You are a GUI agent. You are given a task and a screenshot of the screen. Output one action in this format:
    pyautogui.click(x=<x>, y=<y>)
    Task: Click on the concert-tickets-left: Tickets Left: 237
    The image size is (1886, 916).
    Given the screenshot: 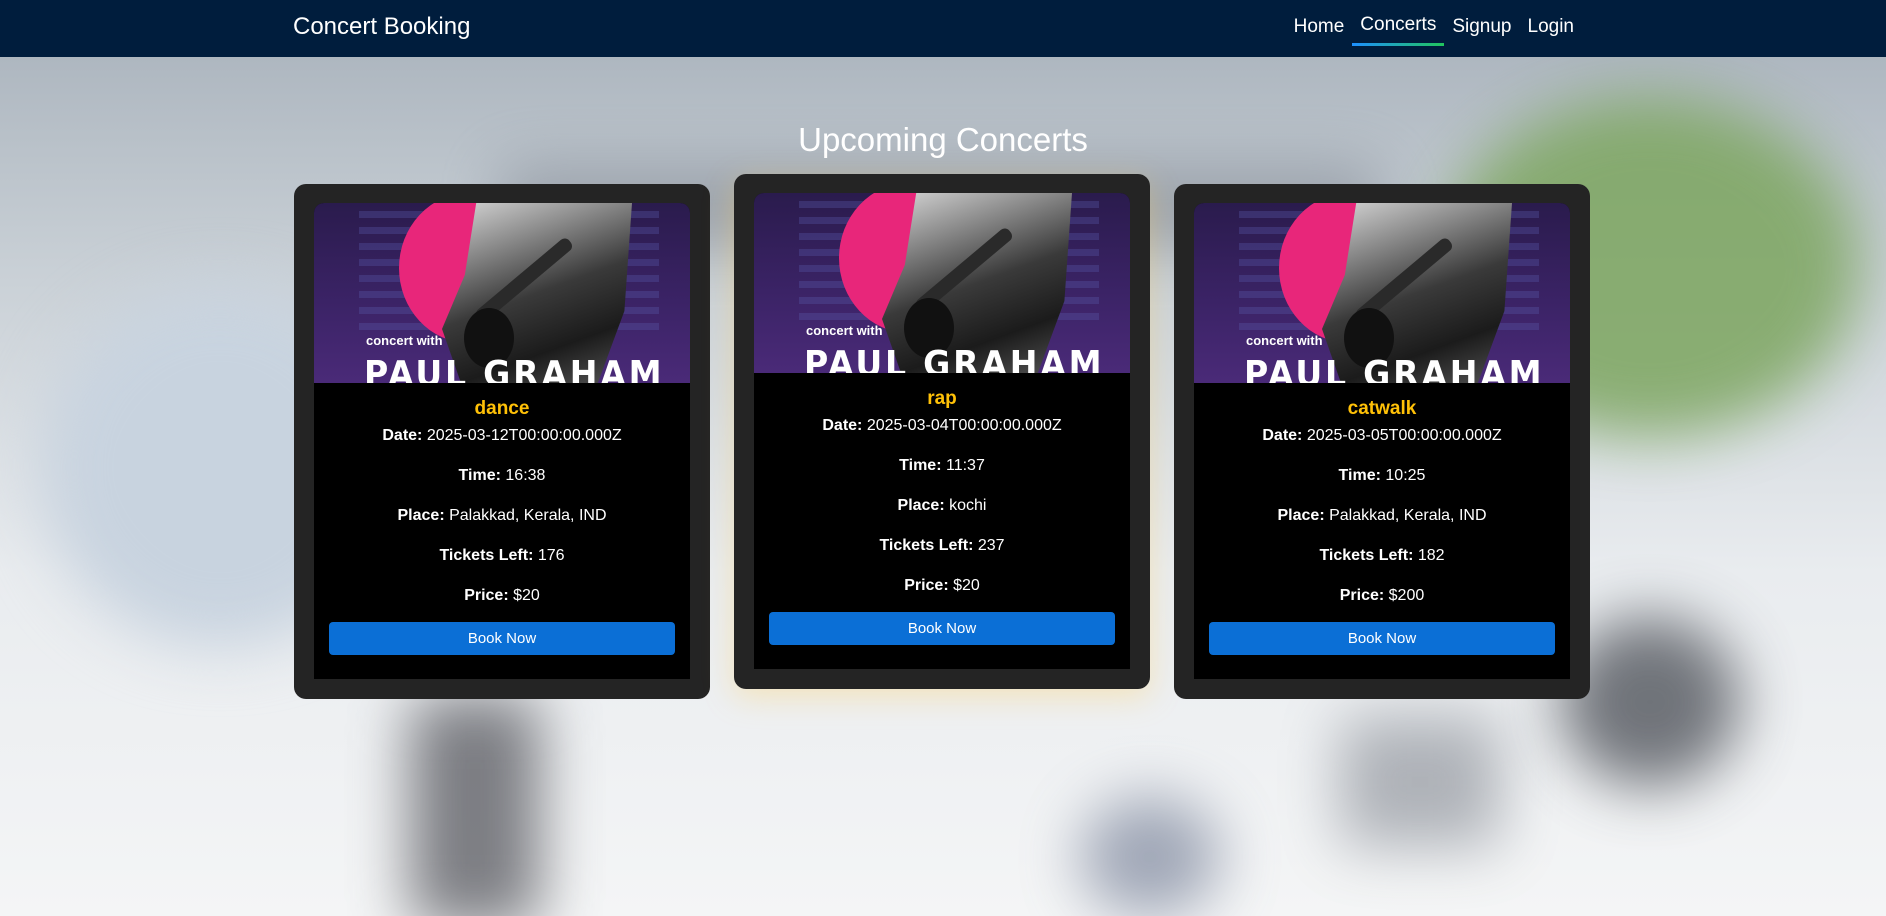 What is the action you would take?
    pyautogui.click(x=942, y=545)
    